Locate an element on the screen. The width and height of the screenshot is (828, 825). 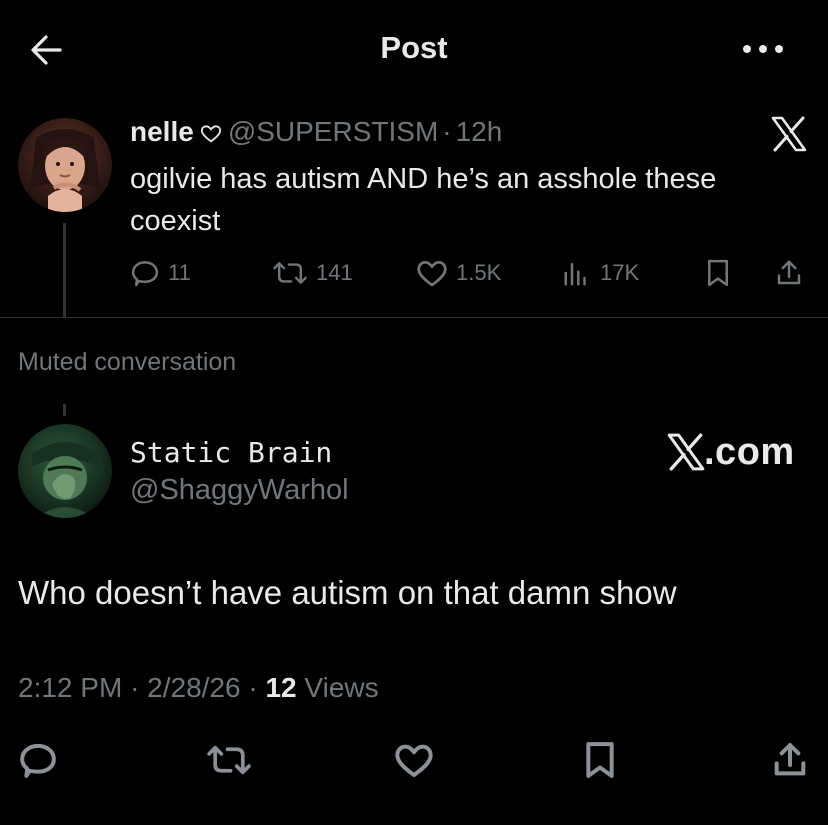
quoted-post-header: nelle @SUPERSTISM · 12h is located at coordinates (316, 132).